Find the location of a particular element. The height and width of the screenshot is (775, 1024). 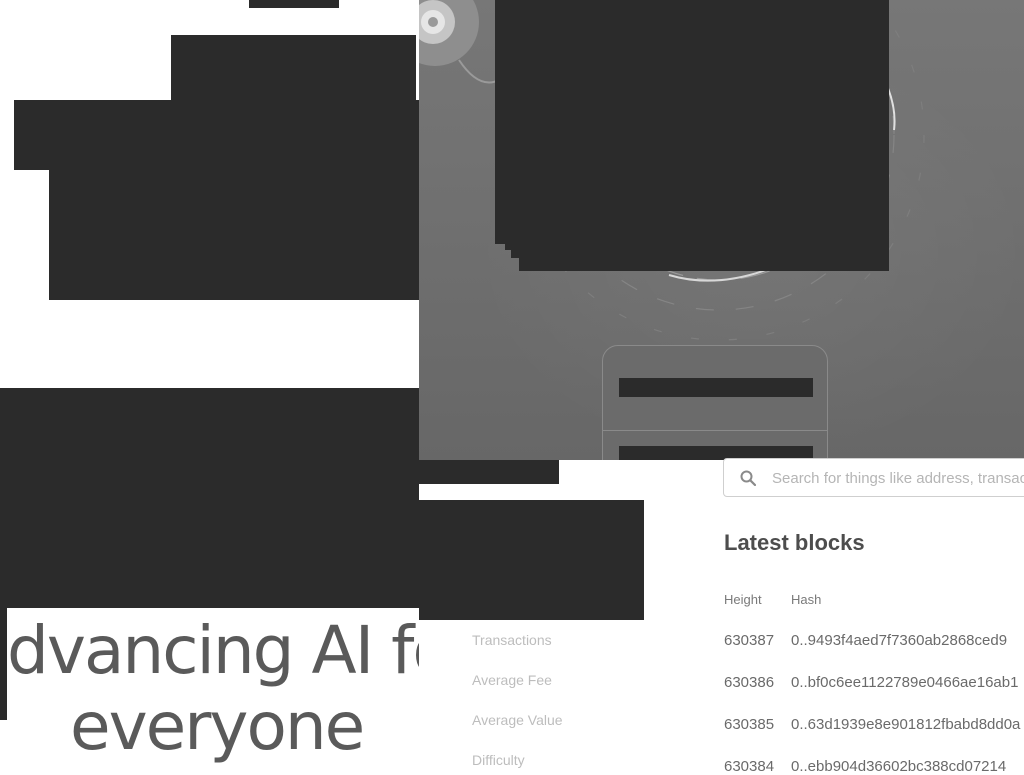

device-card is located at coordinates (715, 402).